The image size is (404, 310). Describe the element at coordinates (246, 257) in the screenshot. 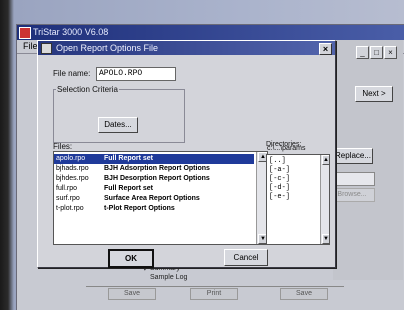

I see `cancel-button: Cancel` at that location.